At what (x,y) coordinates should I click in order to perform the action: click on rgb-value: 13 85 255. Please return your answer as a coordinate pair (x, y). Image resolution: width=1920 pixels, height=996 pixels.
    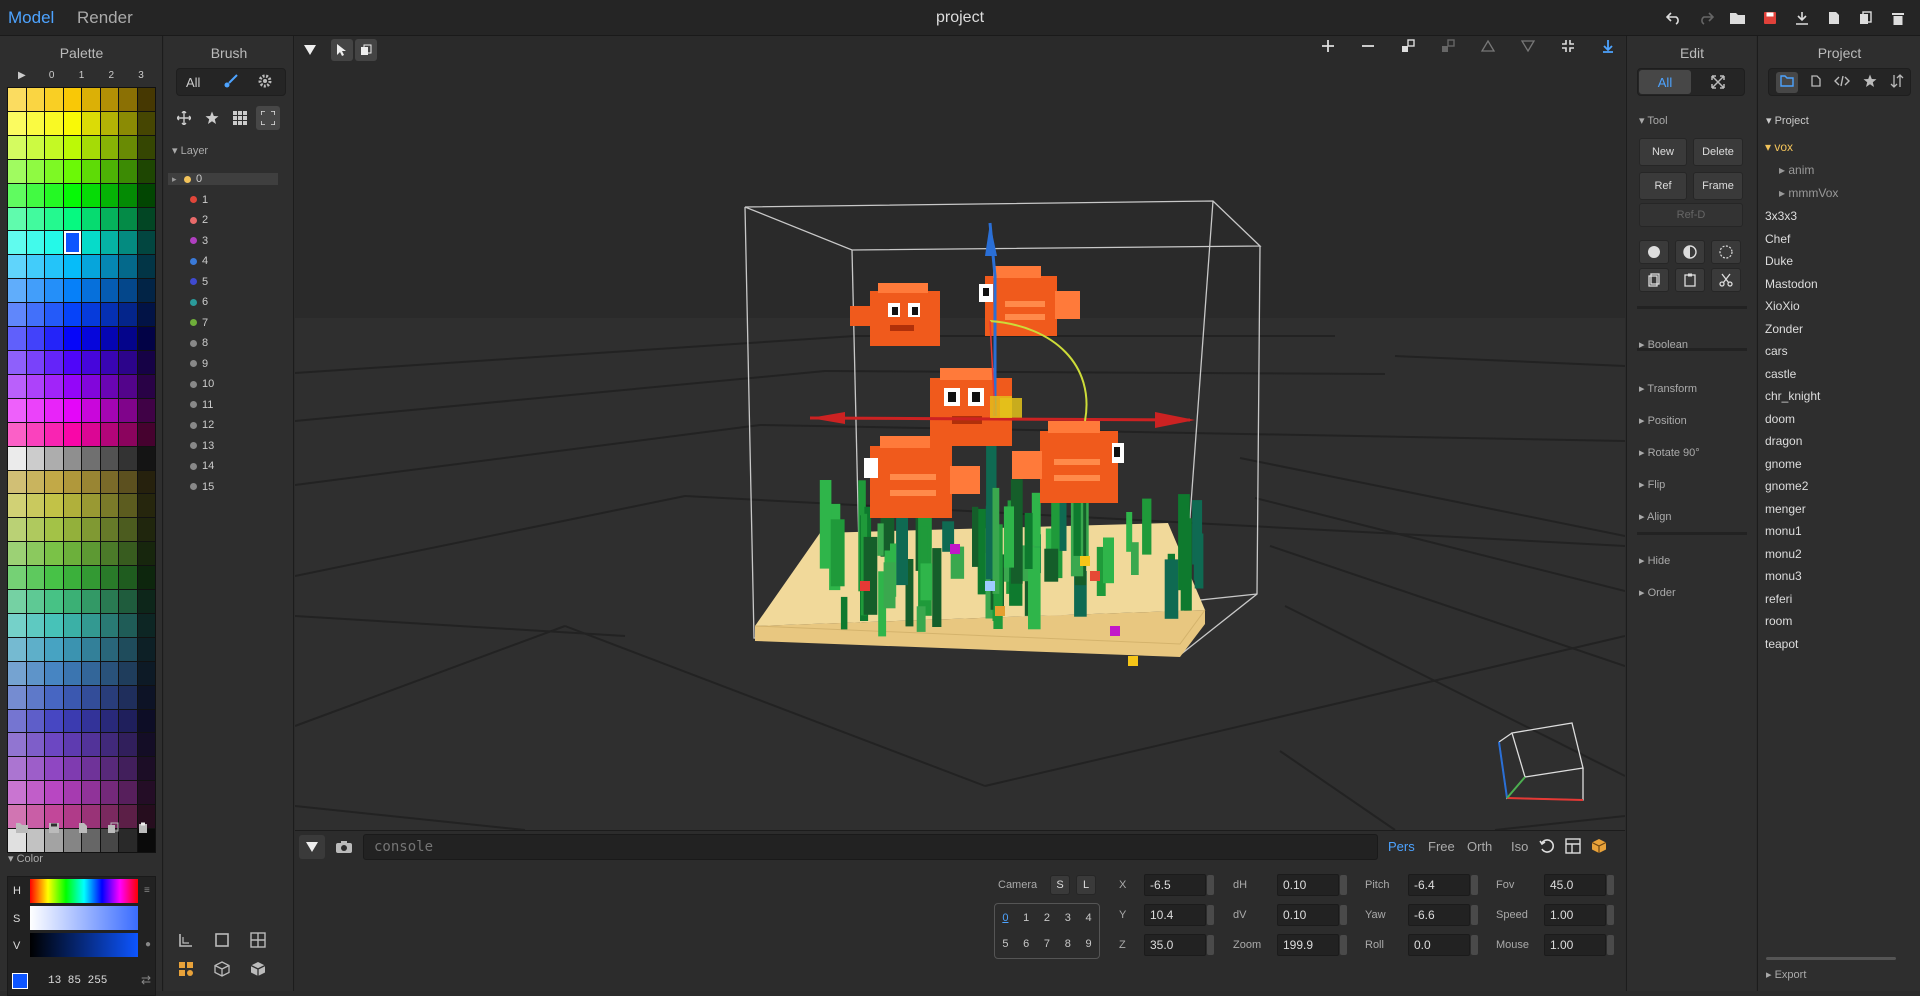
    Looking at the image, I should click on (77, 981).